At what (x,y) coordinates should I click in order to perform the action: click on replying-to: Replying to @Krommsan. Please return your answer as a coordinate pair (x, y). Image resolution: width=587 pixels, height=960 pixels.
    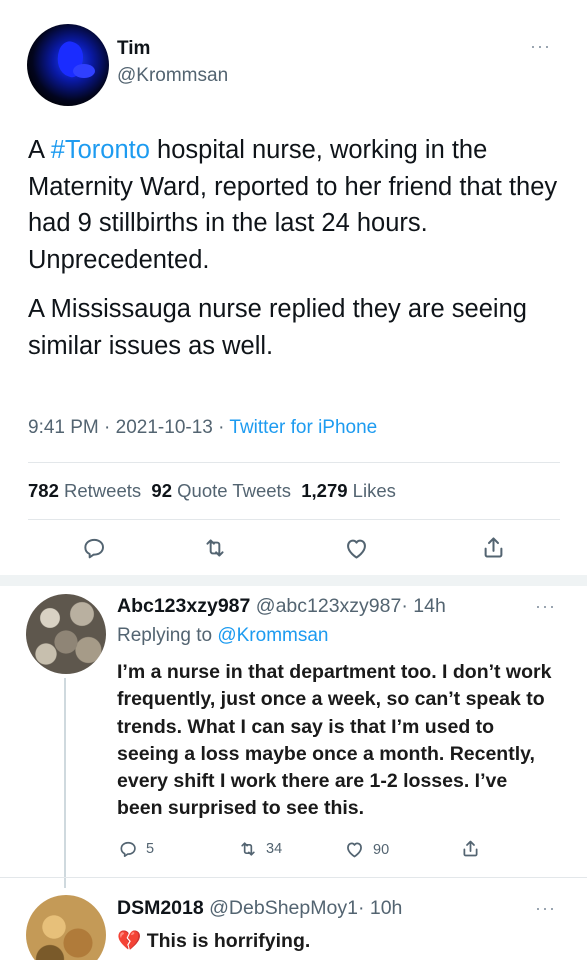
    Looking at the image, I should click on (223, 635).